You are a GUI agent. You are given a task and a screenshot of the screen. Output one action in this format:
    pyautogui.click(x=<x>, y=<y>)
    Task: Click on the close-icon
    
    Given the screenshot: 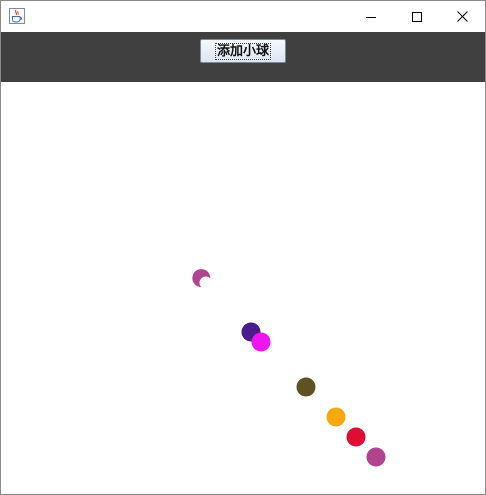 What is the action you would take?
    pyautogui.click(x=462, y=16)
    